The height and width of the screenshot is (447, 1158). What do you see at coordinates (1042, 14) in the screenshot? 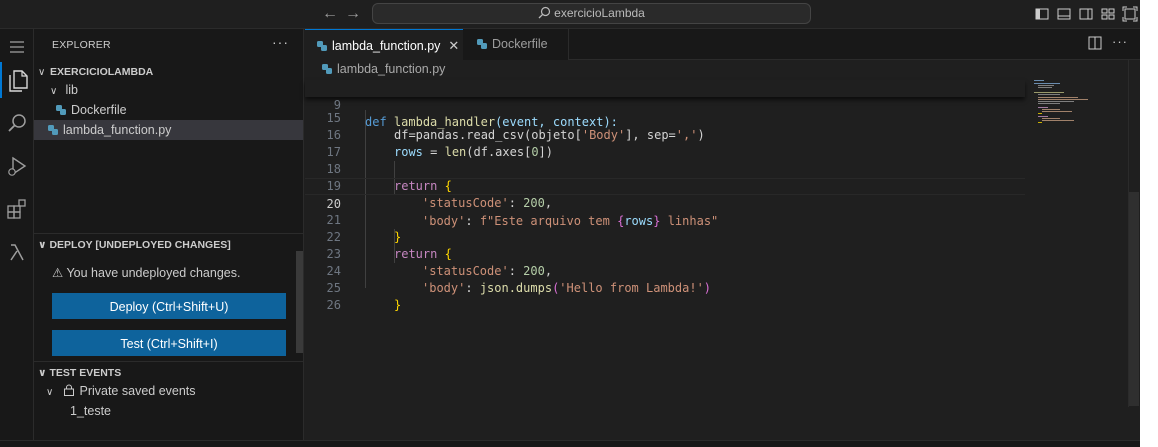
I see `toggle-primary-sidebar-icon` at bounding box center [1042, 14].